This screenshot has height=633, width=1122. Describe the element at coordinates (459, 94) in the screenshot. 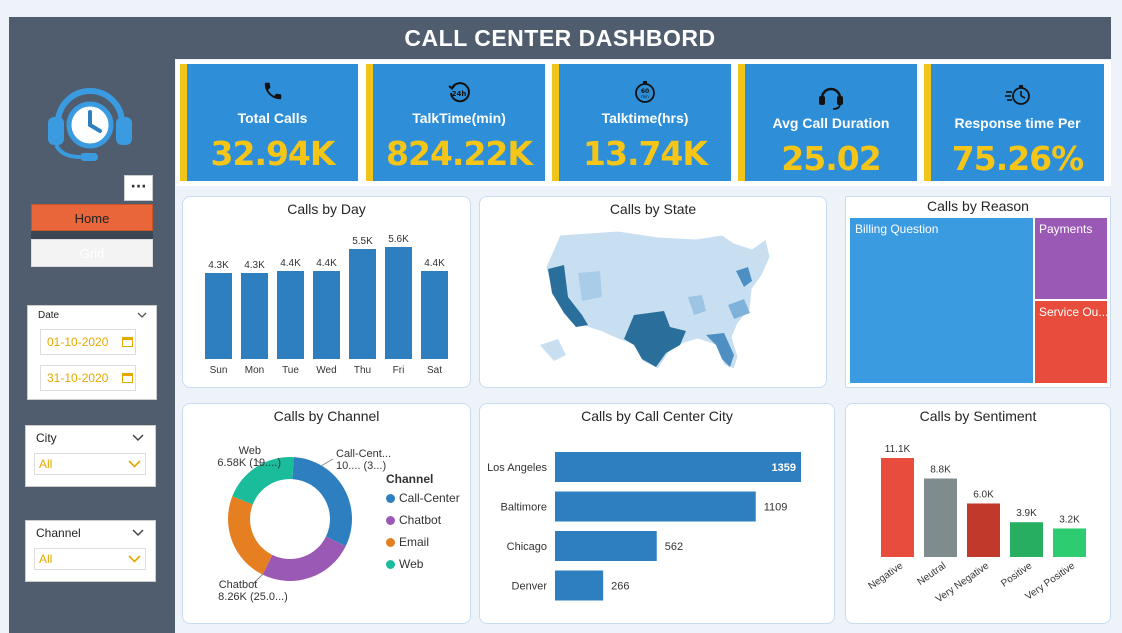

I see `svg-text: 24h` at that location.